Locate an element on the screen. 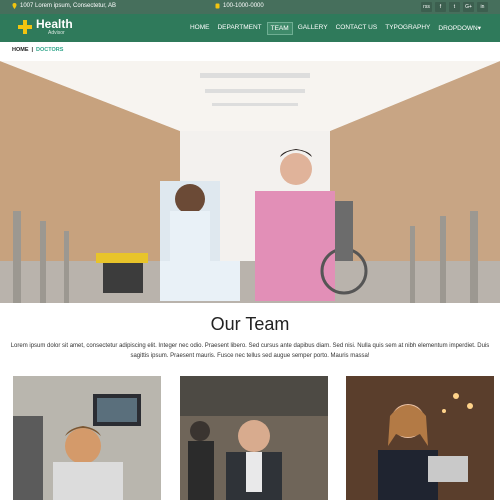 The width and height of the screenshot is (500, 500). phone-text: 100-1000-0000 is located at coordinates (243, 6).